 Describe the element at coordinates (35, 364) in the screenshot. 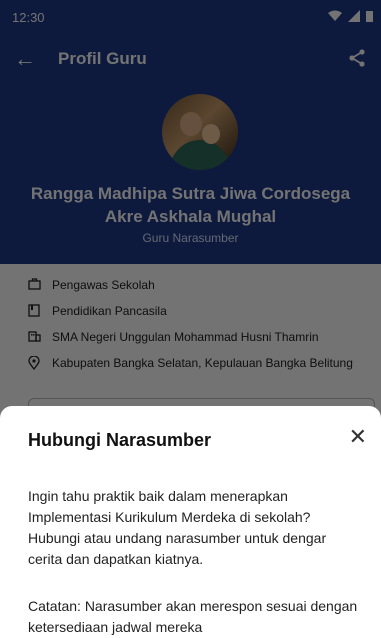

I see `location-pin-icon` at that location.